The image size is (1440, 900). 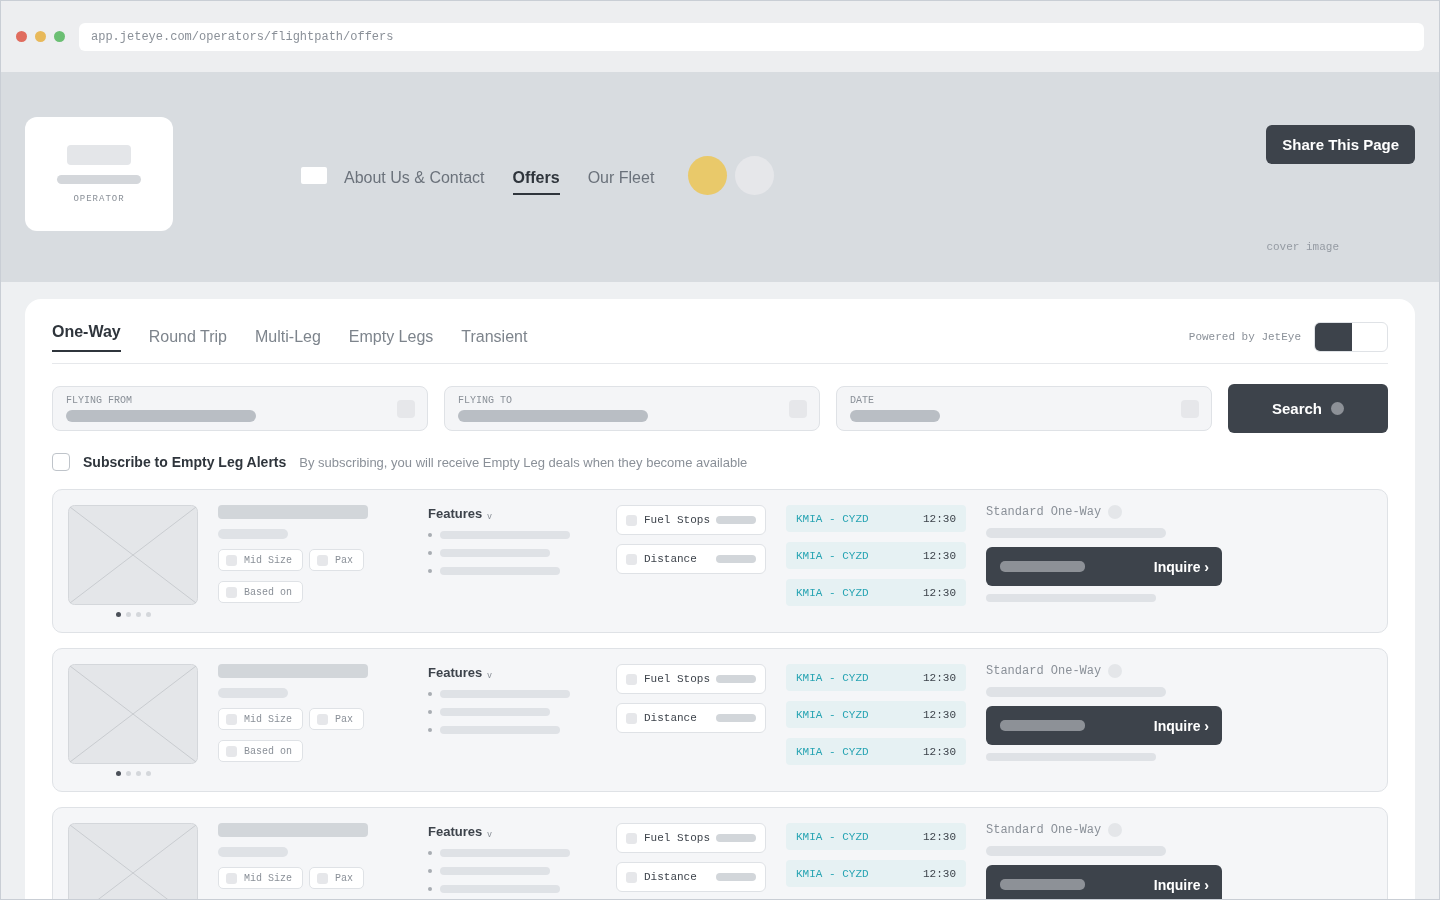 I want to click on trip-type-tab: Round Trip, so click(x=187, y=342).